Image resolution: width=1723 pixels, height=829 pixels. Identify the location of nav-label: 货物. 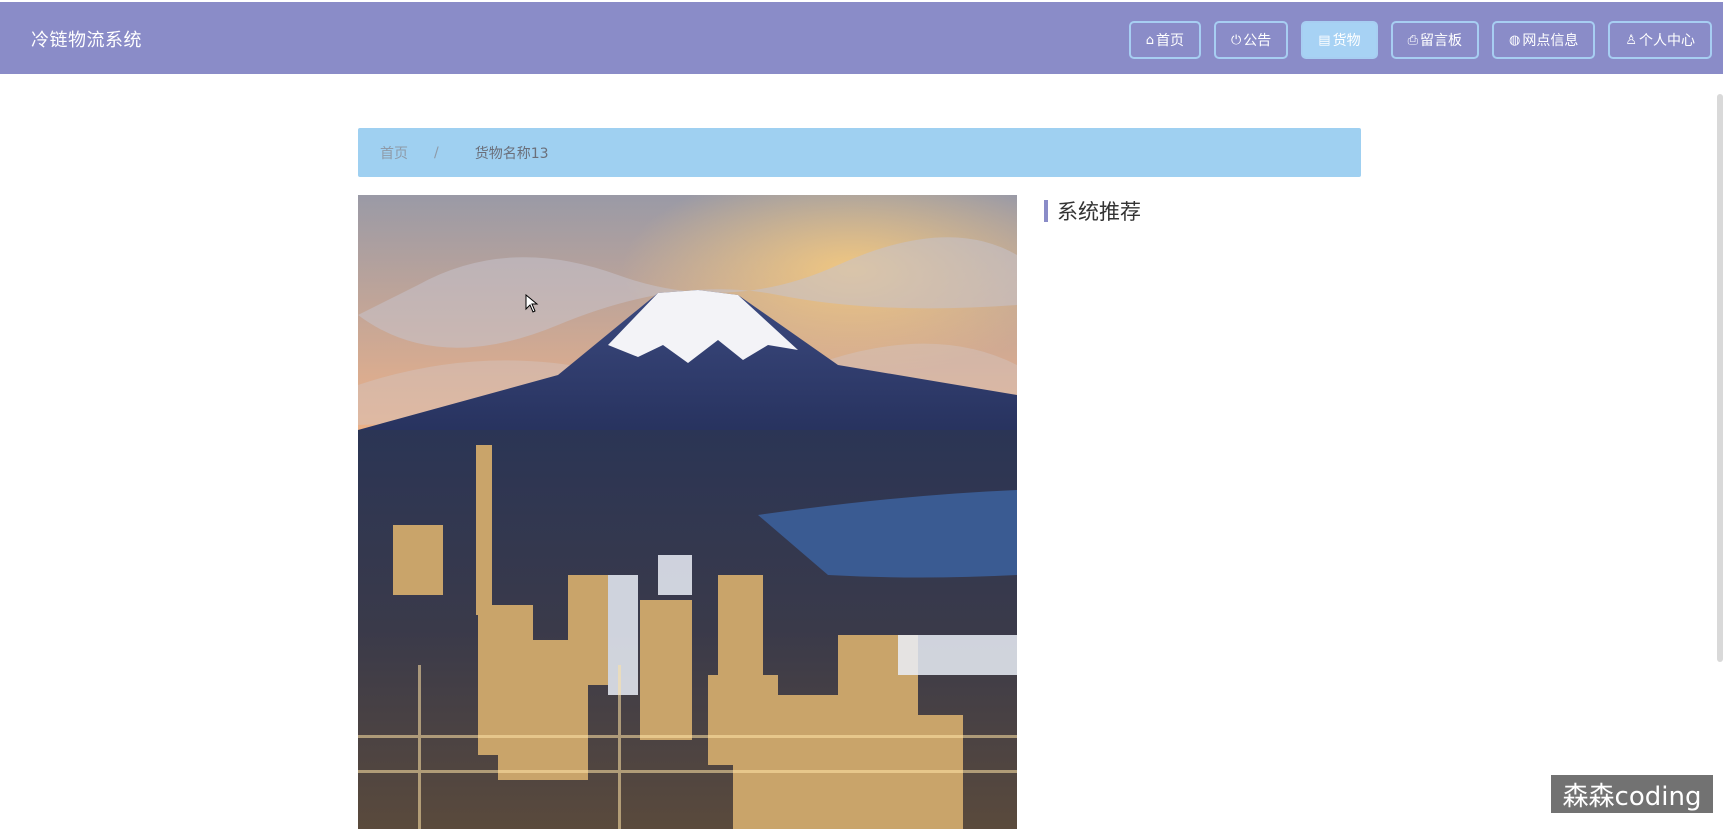
(1346, 41).